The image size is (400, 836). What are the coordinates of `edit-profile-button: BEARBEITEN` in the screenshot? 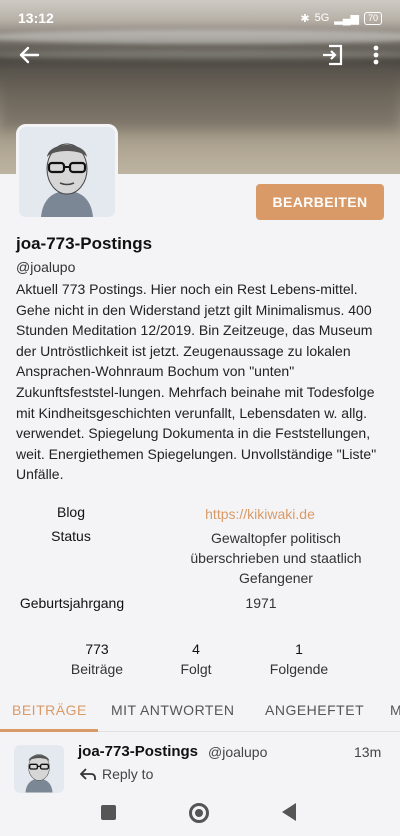 It's located at (320, 202).